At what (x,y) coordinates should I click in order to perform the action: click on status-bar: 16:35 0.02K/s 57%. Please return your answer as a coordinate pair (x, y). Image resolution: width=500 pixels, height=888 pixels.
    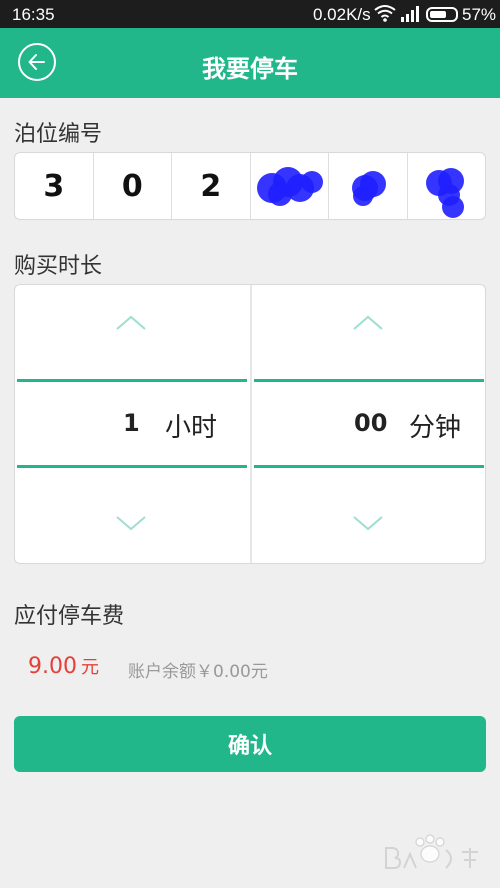
    Looking at the image, I should click on (250, 14).